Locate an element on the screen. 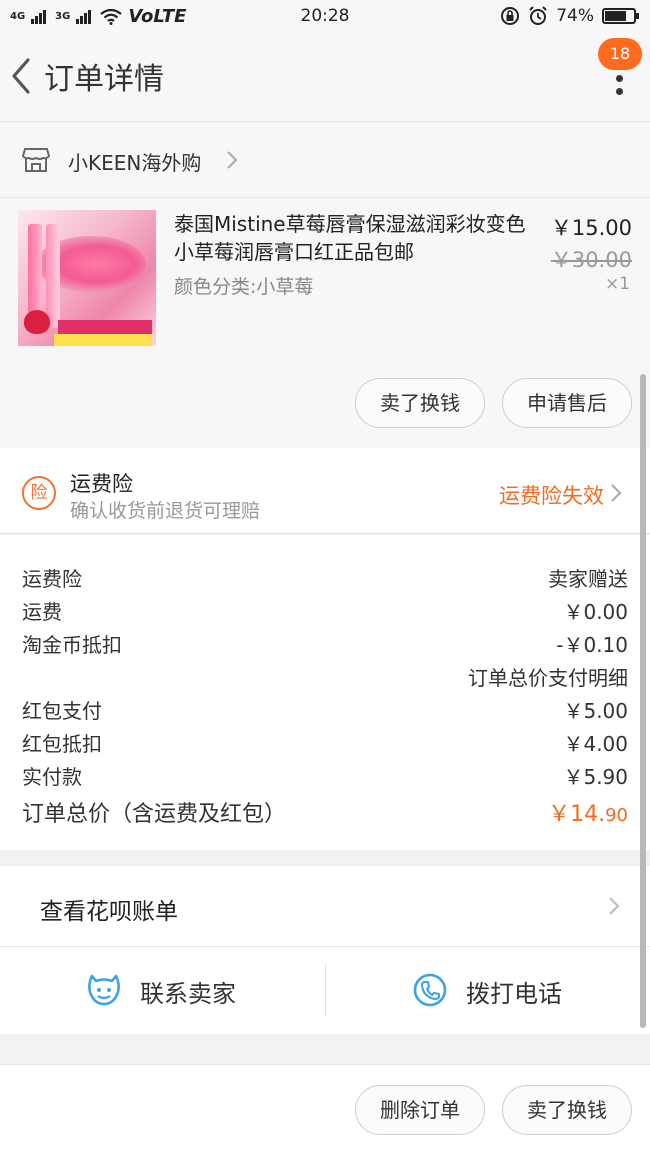 The image size is (650, 1155). fee-value: ￥5.90 is located at coordinates (595, 777).